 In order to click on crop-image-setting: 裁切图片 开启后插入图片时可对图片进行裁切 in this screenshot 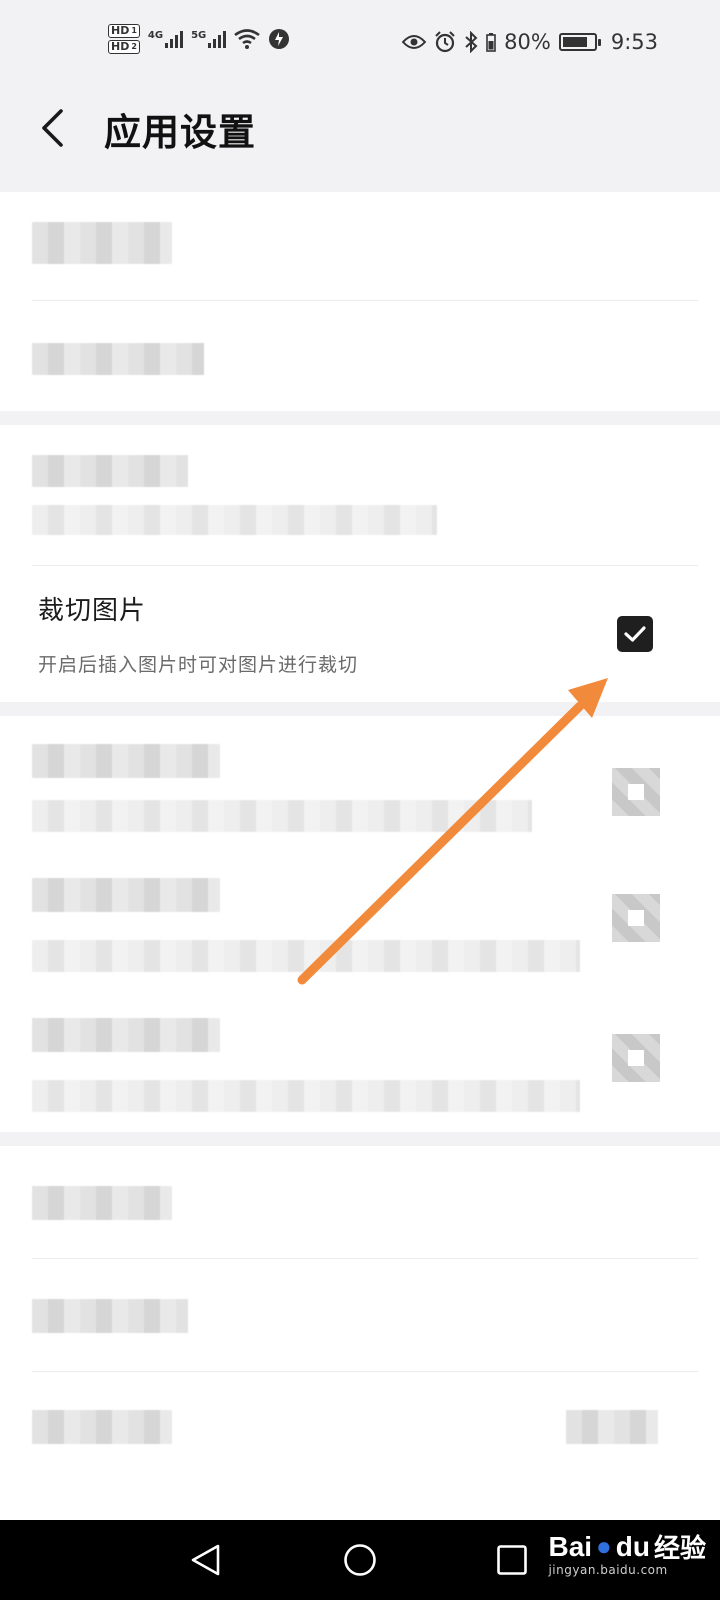, I will do `click(360, 634)`.